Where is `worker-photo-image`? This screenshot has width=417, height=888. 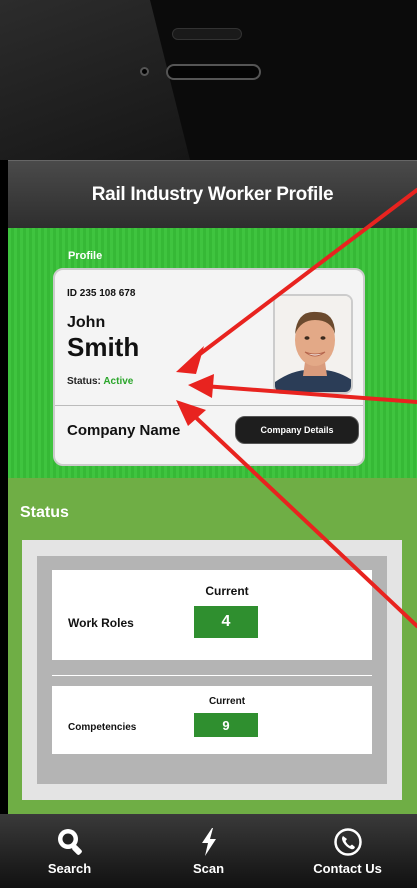
worker-photo-image is located at coordinates (313, 344).